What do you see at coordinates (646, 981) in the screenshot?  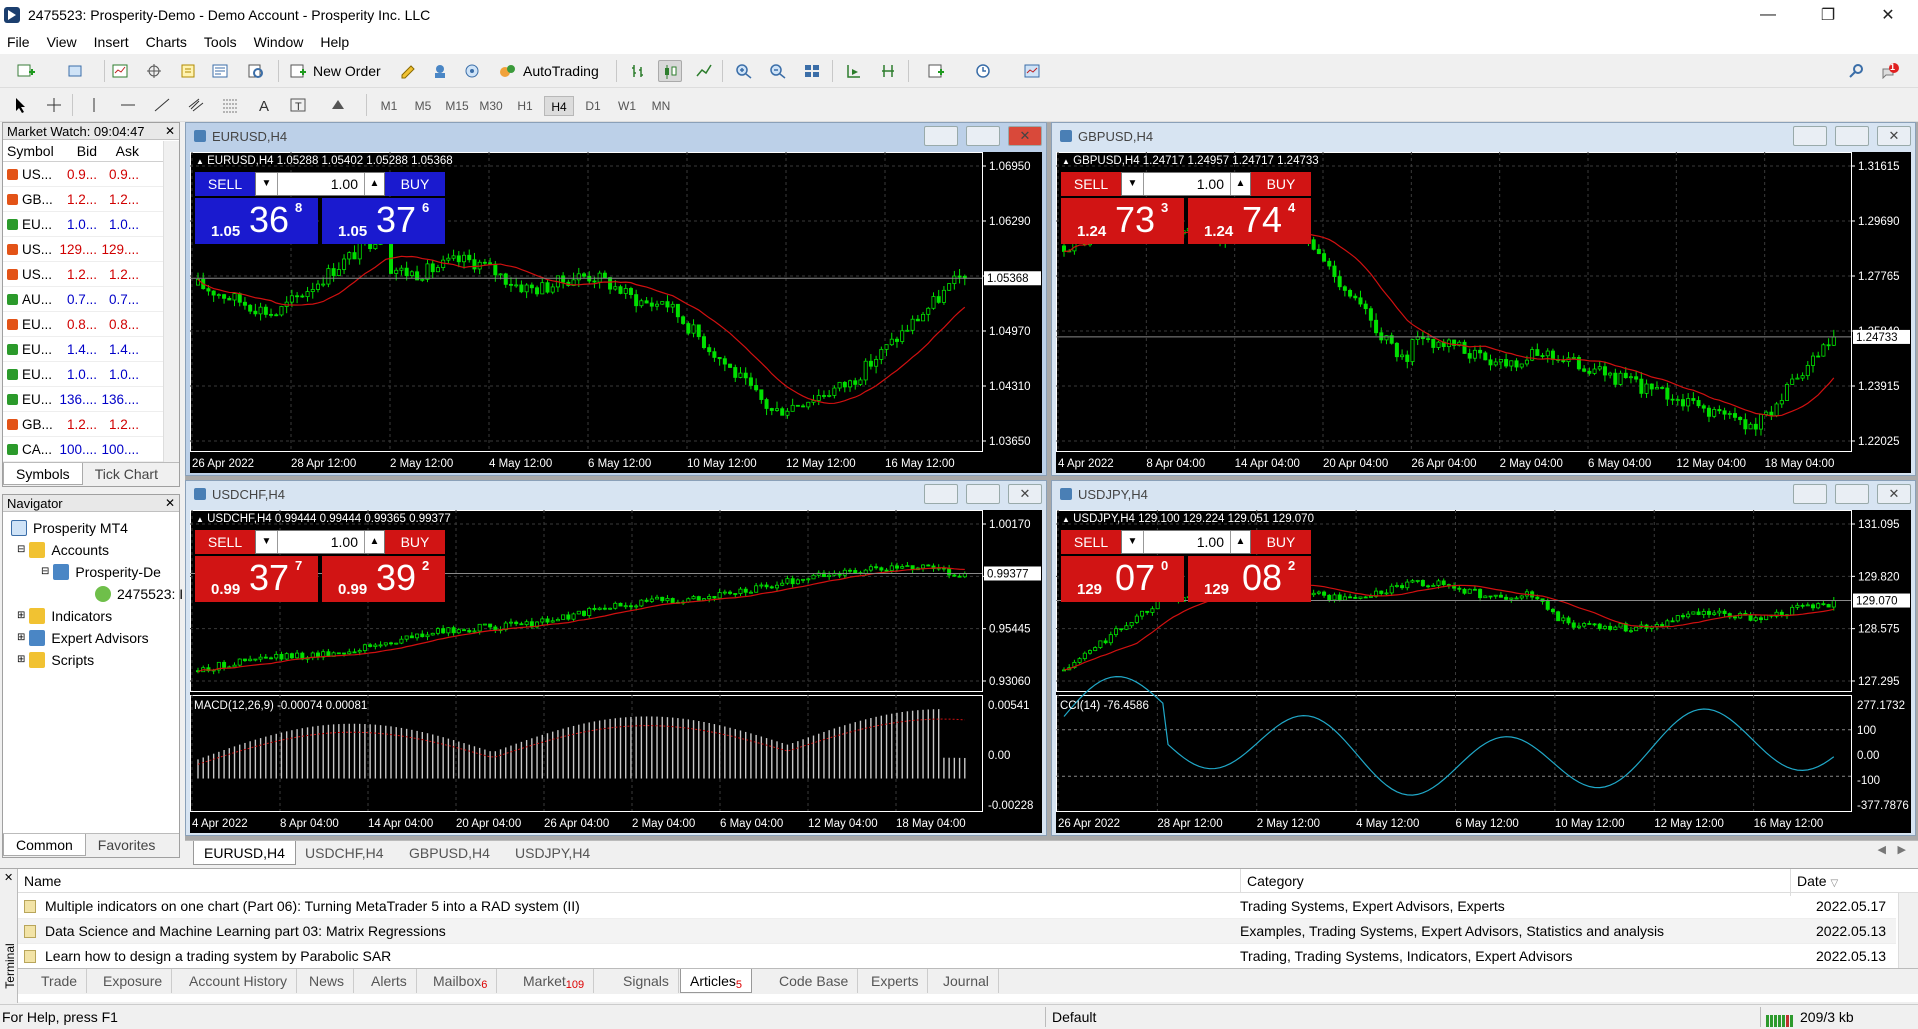 I see `terminal-tab-signals: Signals` at bounding box center [646, 981].